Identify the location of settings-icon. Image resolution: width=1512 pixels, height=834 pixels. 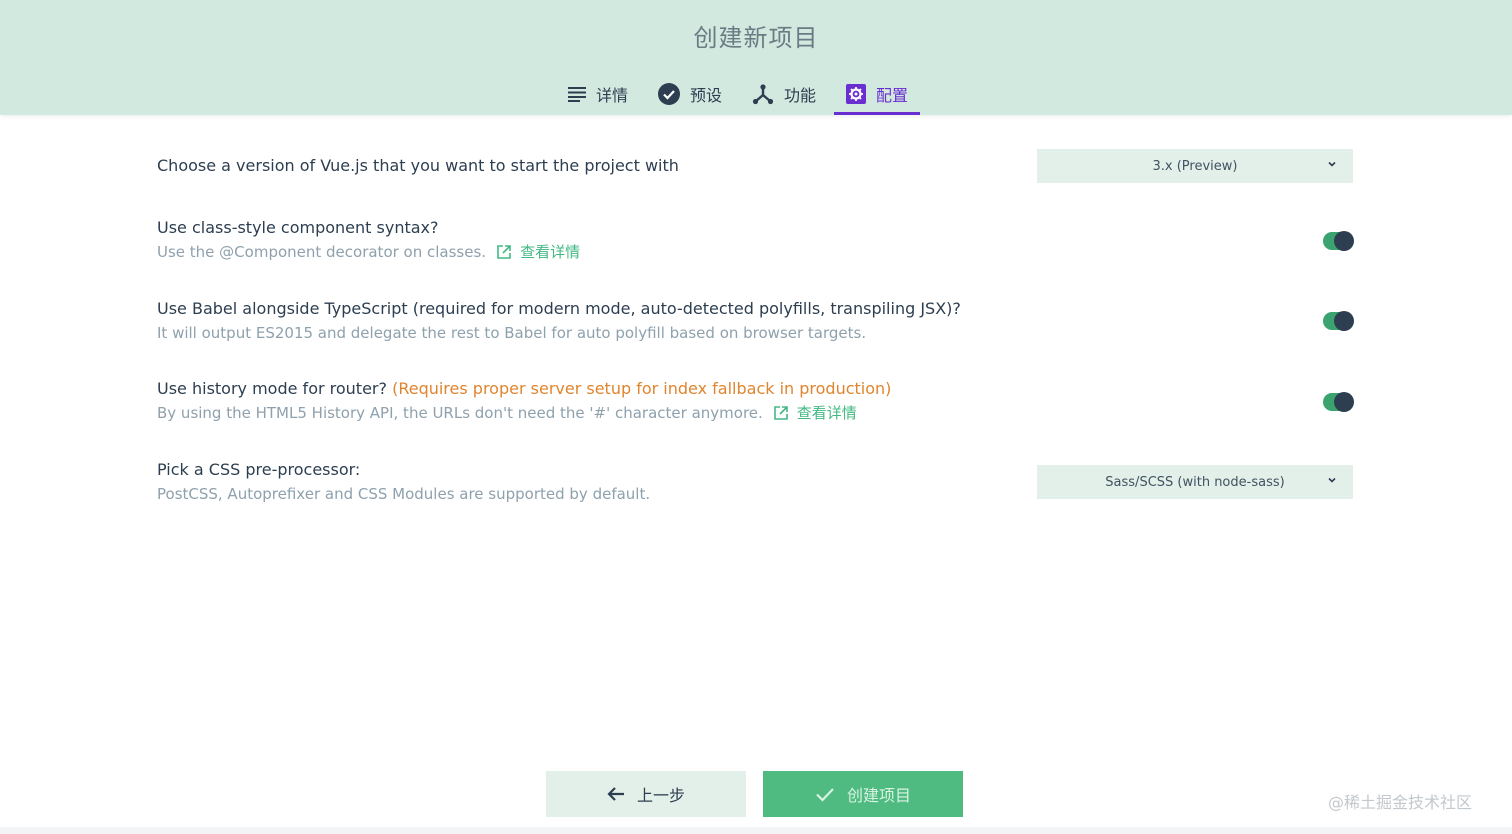
(856, 93).